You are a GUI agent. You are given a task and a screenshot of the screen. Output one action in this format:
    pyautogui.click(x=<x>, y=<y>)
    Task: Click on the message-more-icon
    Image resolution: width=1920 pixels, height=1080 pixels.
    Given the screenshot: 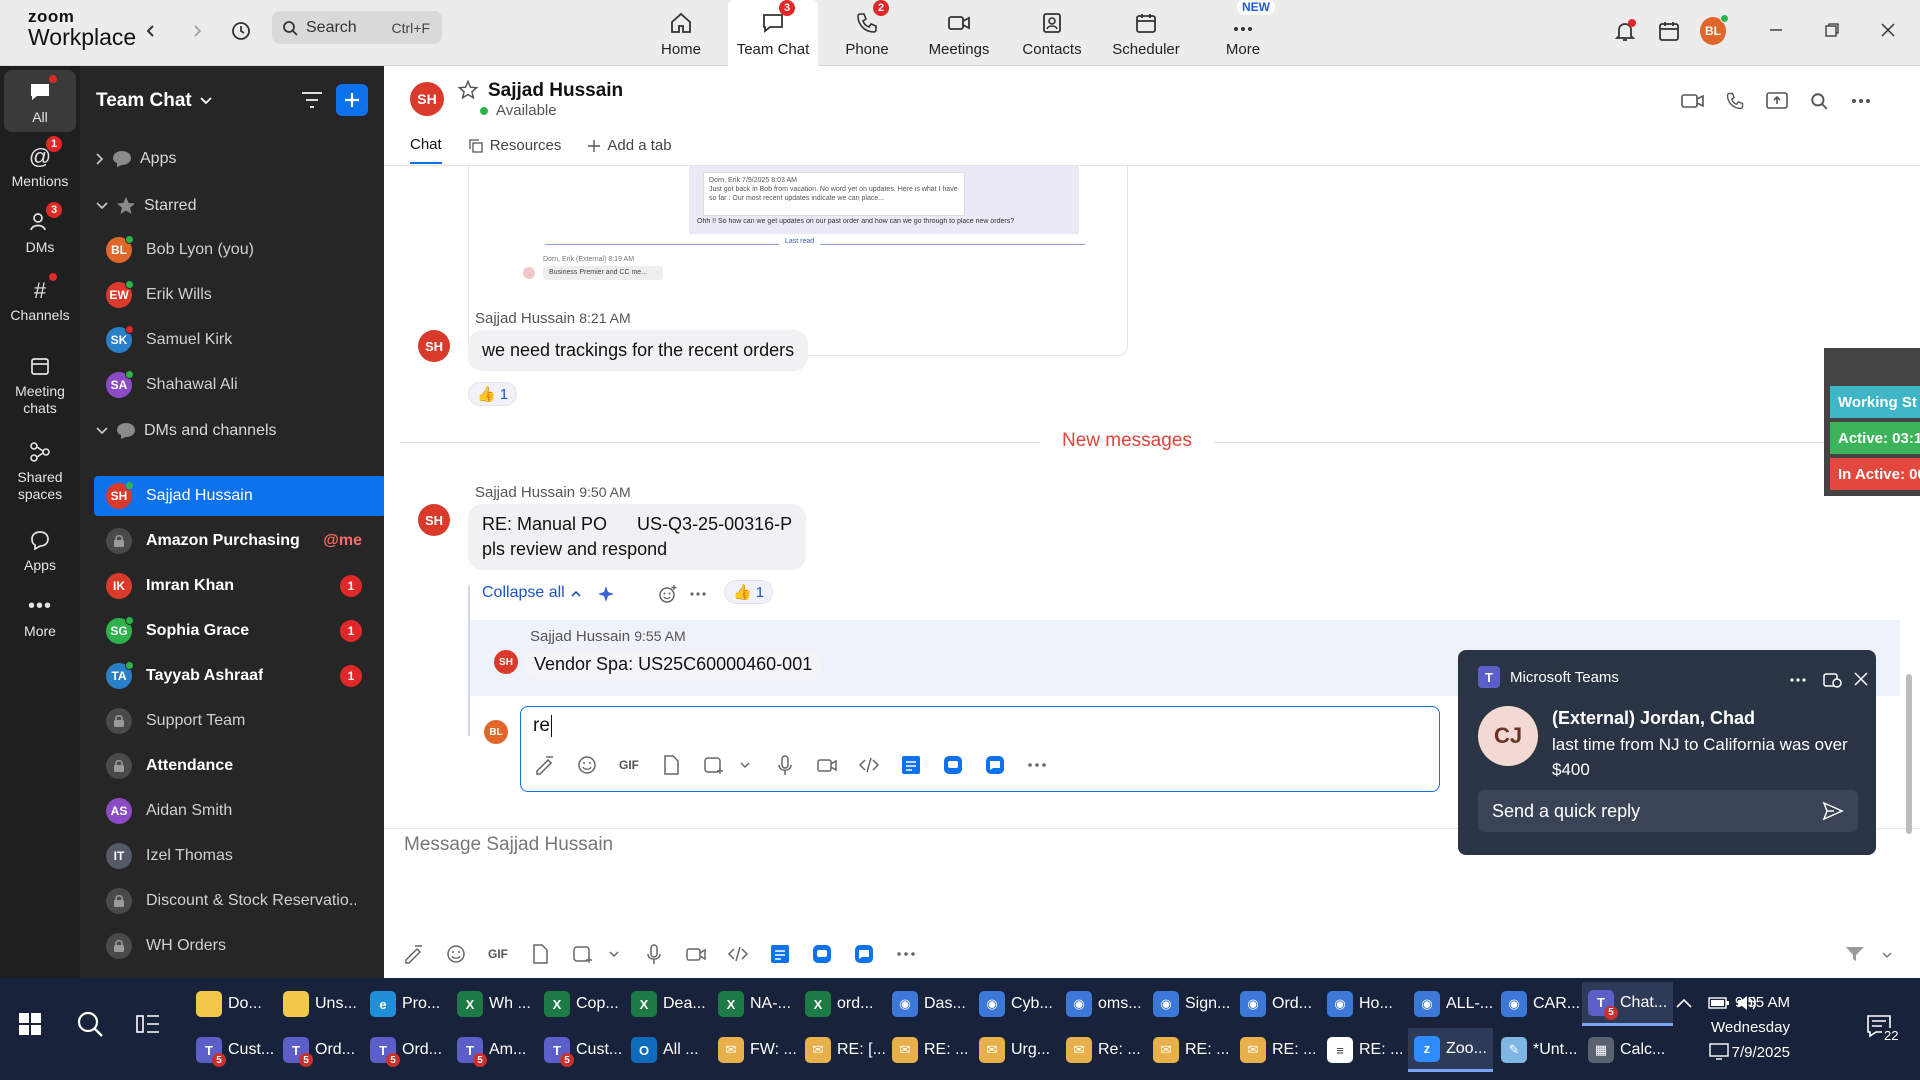 What is the action you would take?
    pyautogui.click(x=698, y=594)
    